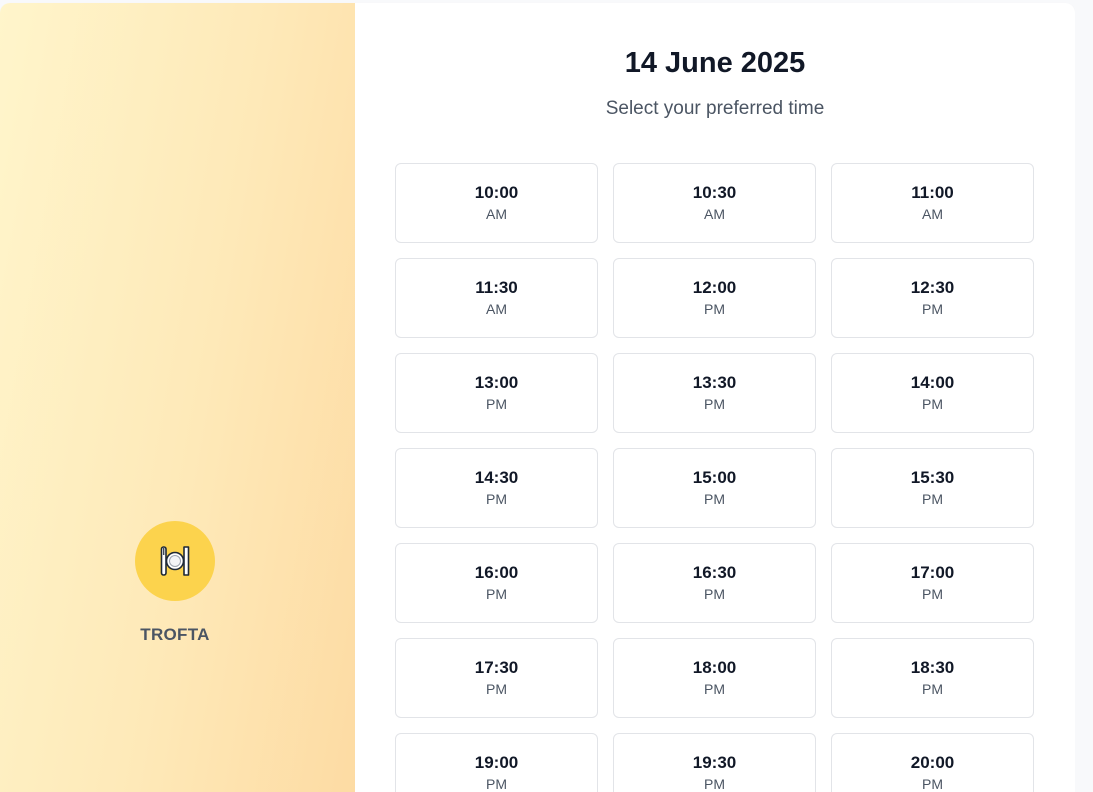 The image size is (1093, 792). I want to click on slot-time: 12:30, so click(932, 287).